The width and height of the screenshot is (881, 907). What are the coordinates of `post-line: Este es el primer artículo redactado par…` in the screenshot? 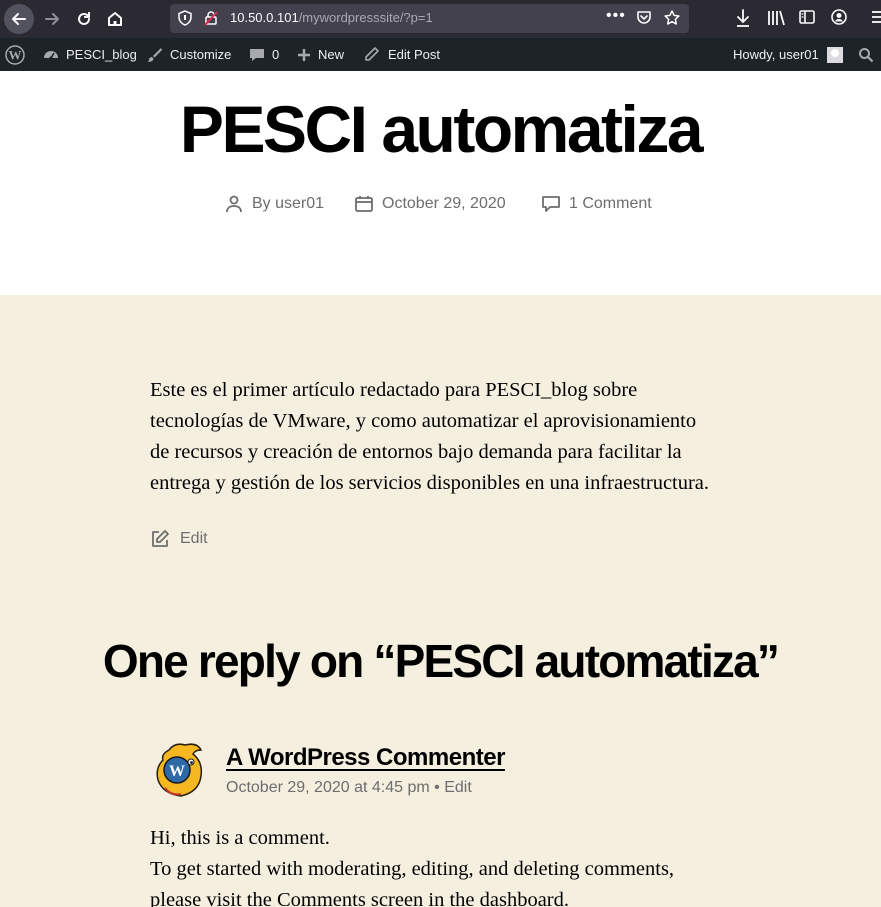 It's located at (394, 390).